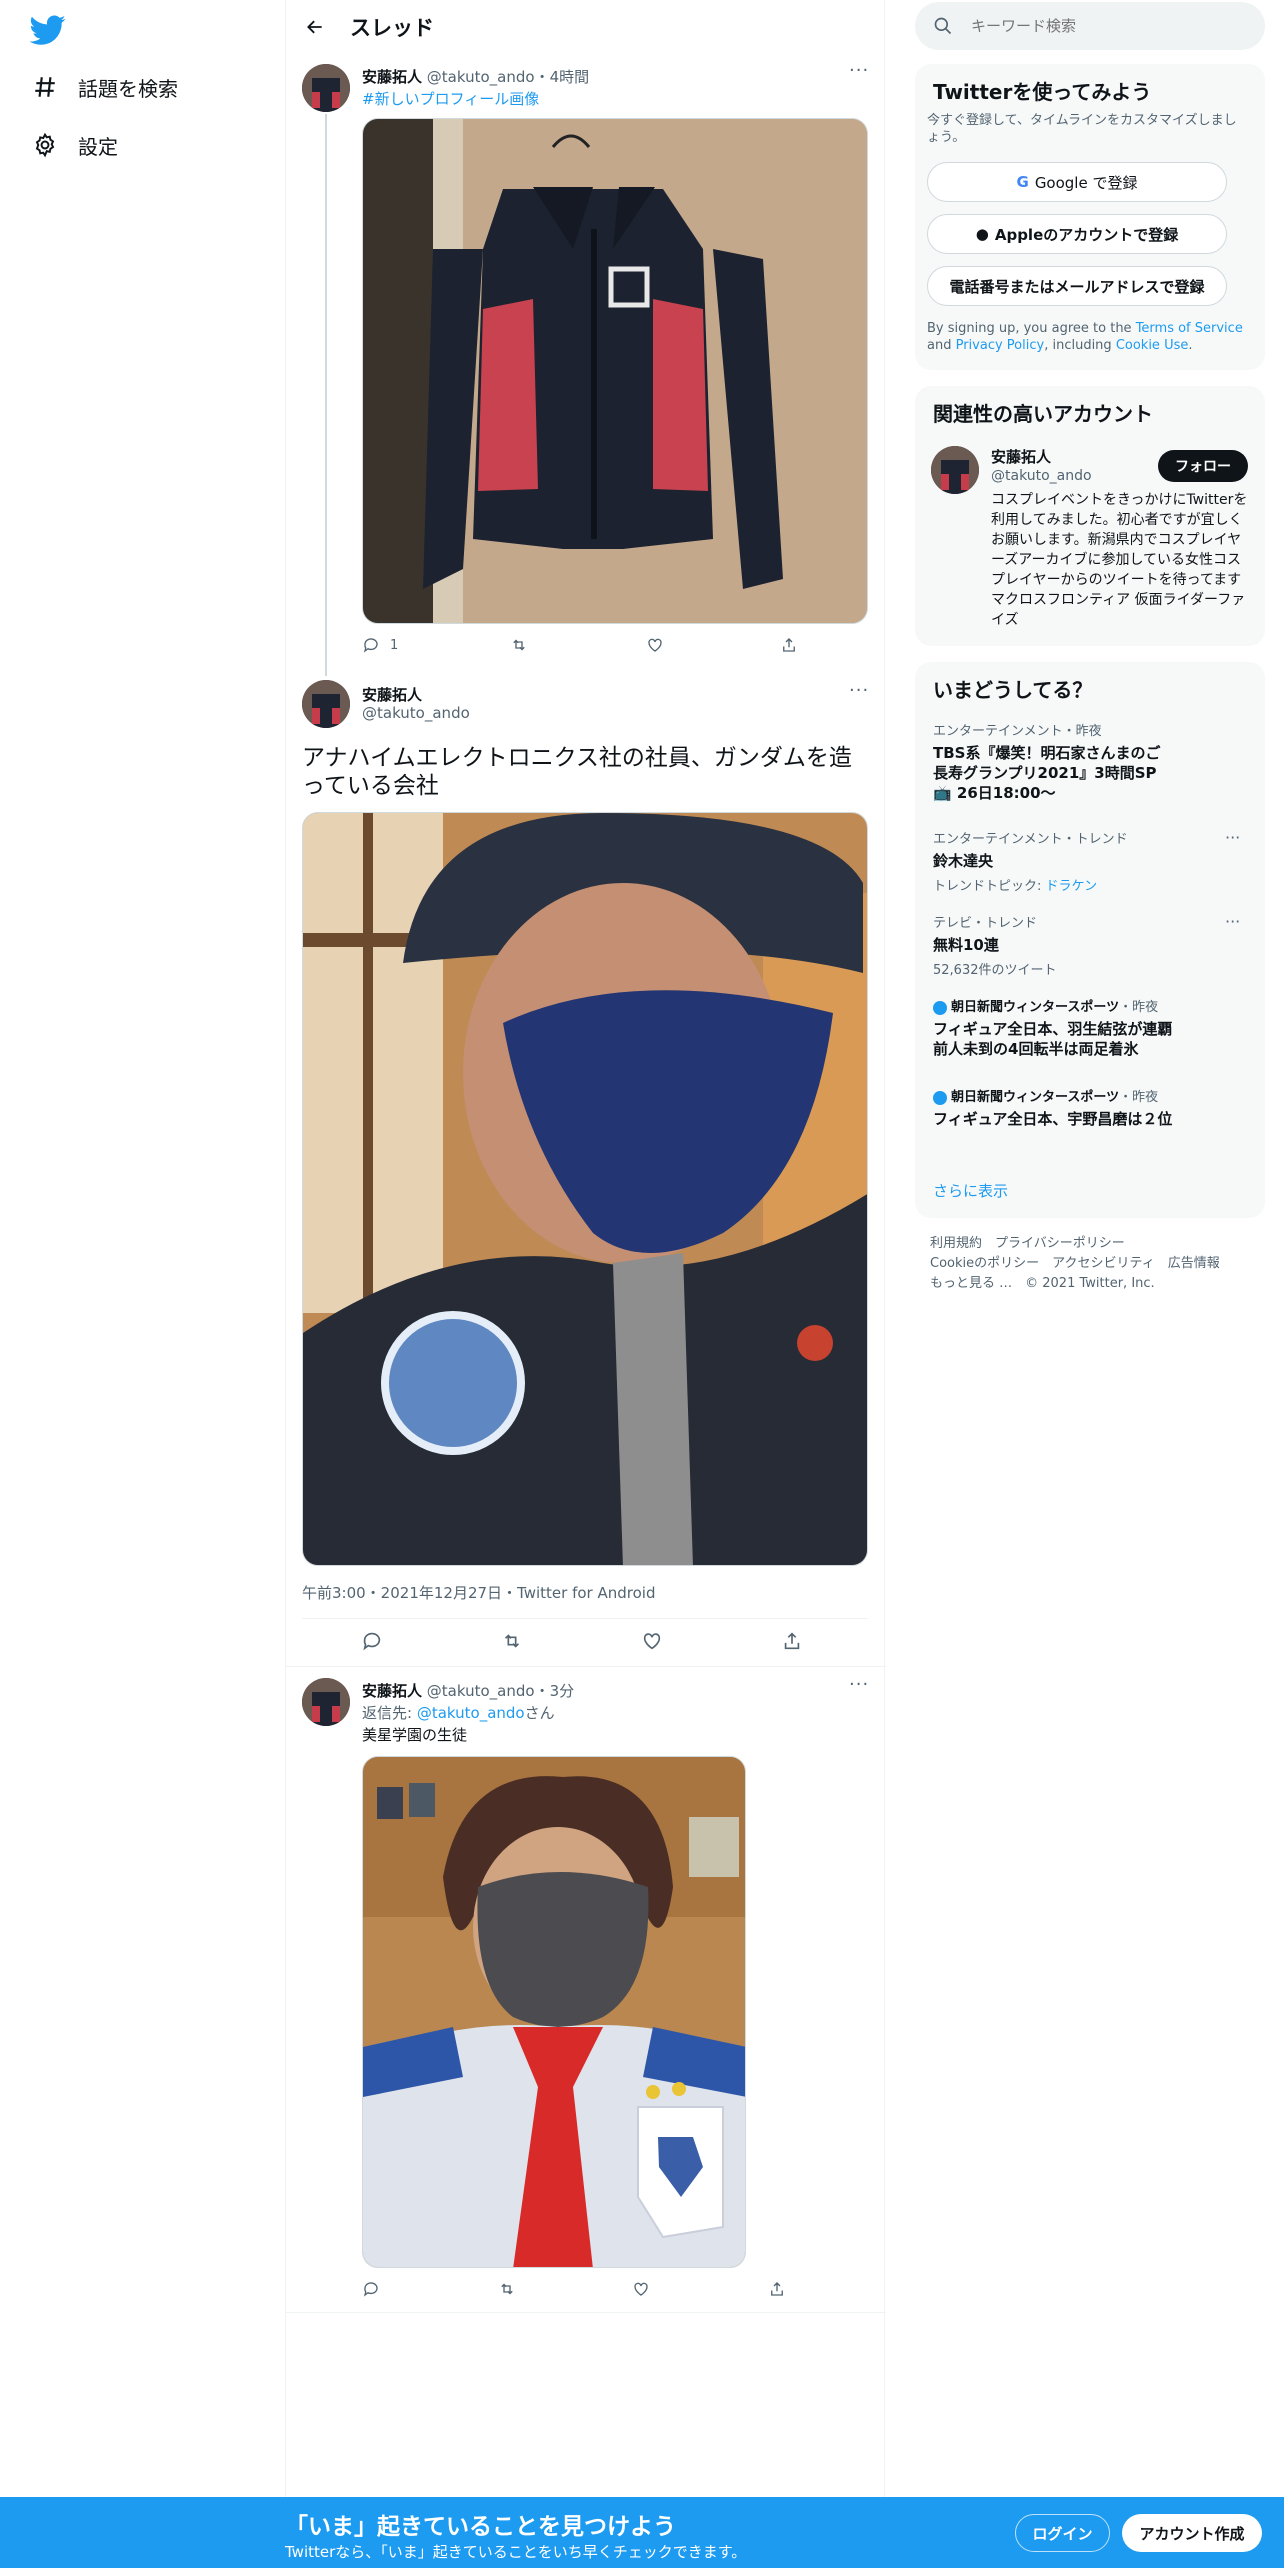 The width and height of the screenshot is (1284, 2568). What do you see at coordinates (1077, 182) in the screenshot?
I see `google-signup-button: G Google で登録` at bounding box center [1077, 182].